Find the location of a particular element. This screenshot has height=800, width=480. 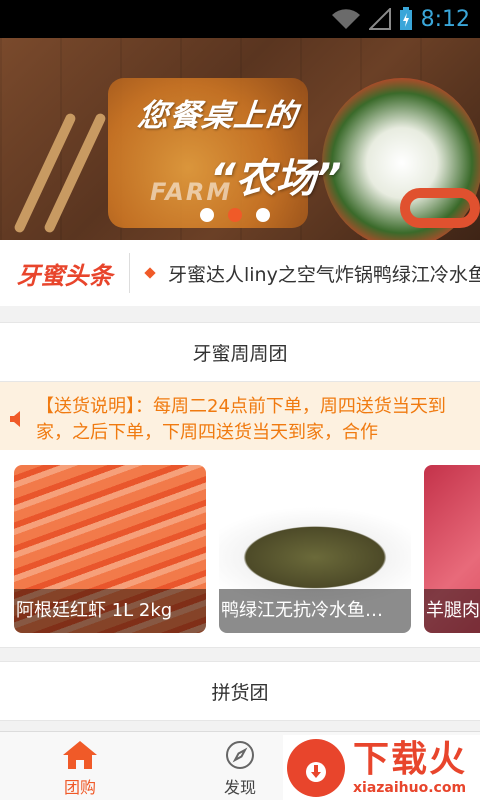

carousel-indicator is located at coordinates (235, 215).